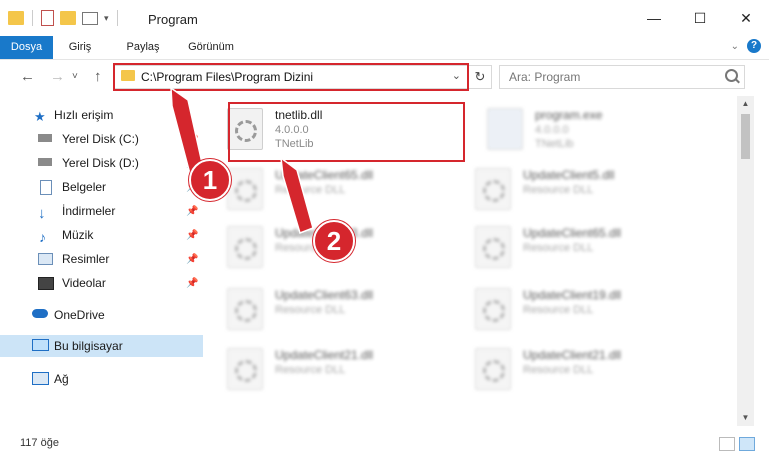 The width and height of the screenshot is (769, 473). I want to click on step-badge-1: 1, so click(210, 180).